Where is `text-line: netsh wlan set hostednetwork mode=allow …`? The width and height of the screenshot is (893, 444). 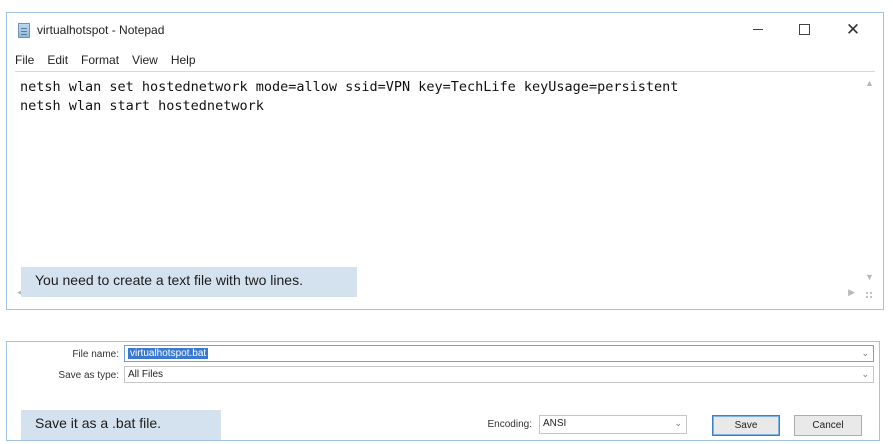
text-line: netsh wlan set hostednetwork mode=allow … is located at coordinates (349, 87).